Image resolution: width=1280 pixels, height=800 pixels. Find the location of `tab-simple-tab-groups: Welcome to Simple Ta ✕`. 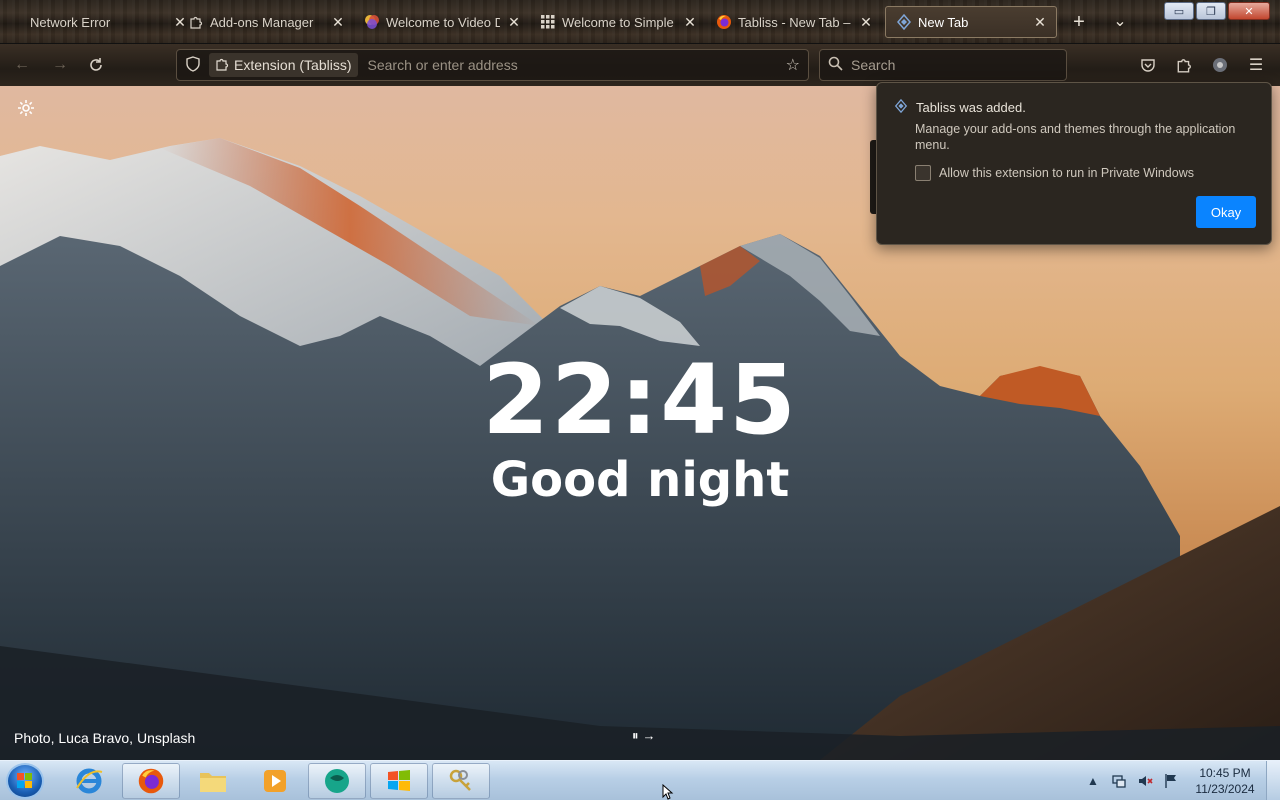

tab-simple-tab-groups: Welcome to Simple Ta ✕ is located at coordinates (618, 22).